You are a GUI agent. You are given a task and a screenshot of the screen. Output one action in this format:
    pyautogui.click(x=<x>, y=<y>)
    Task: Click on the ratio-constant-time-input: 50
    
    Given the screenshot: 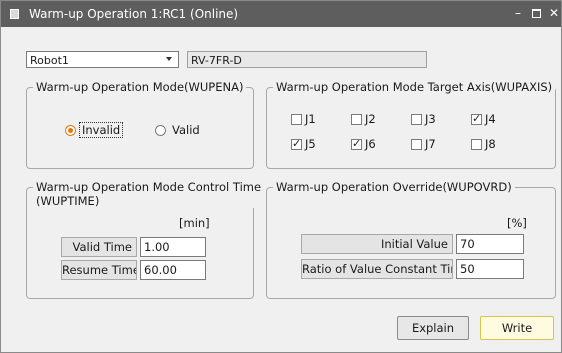 What is the action you would take?
    pyautogui.click(x=490, y=269)
    